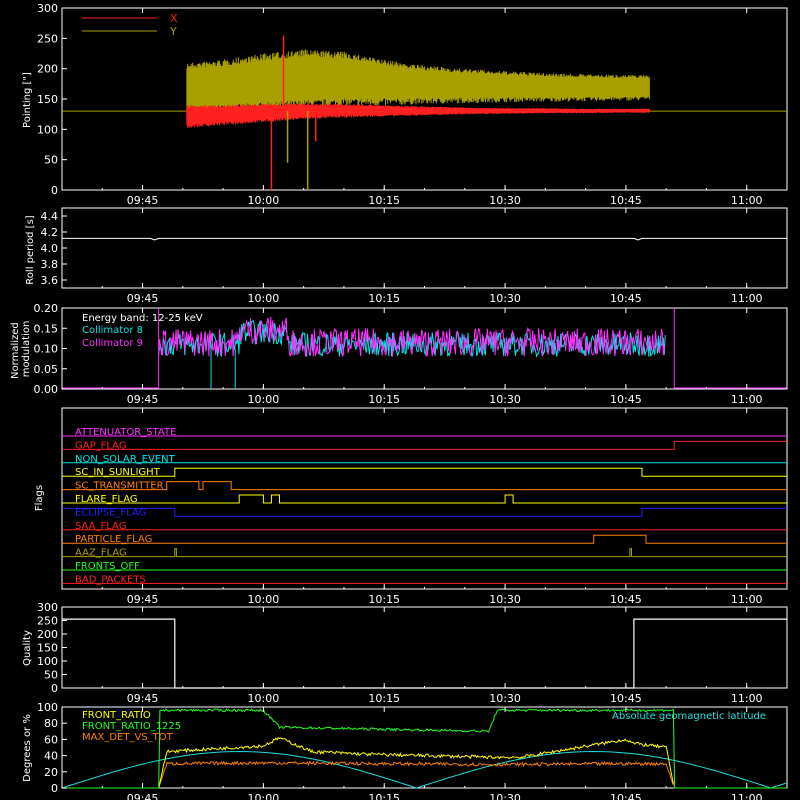  I want to click on ratios-geomagnetic-latitude-label: Absolute geomagnetic latitude, so click(689, 716).